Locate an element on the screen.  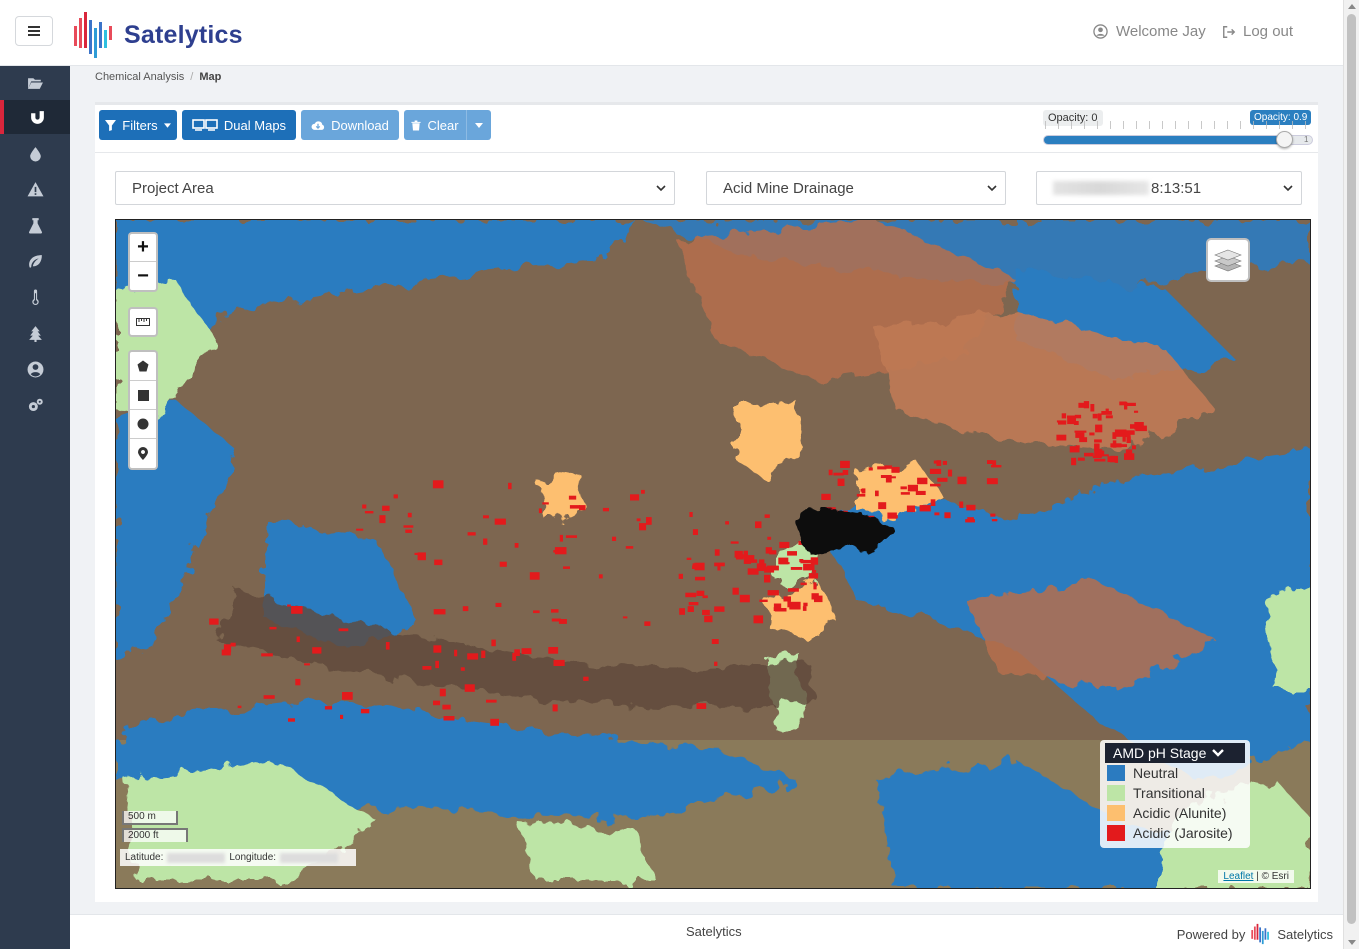
caret-down-icon is located at coordinates (167, 125).